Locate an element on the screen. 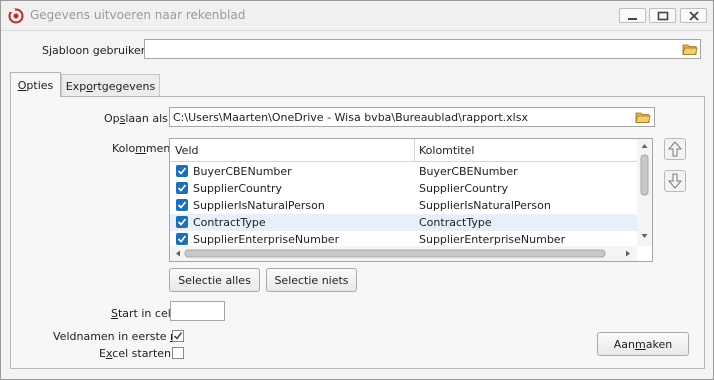 This screenshot has width=714, height=380. select-all-button: Selectie alles is located at coordinates (214, 280).